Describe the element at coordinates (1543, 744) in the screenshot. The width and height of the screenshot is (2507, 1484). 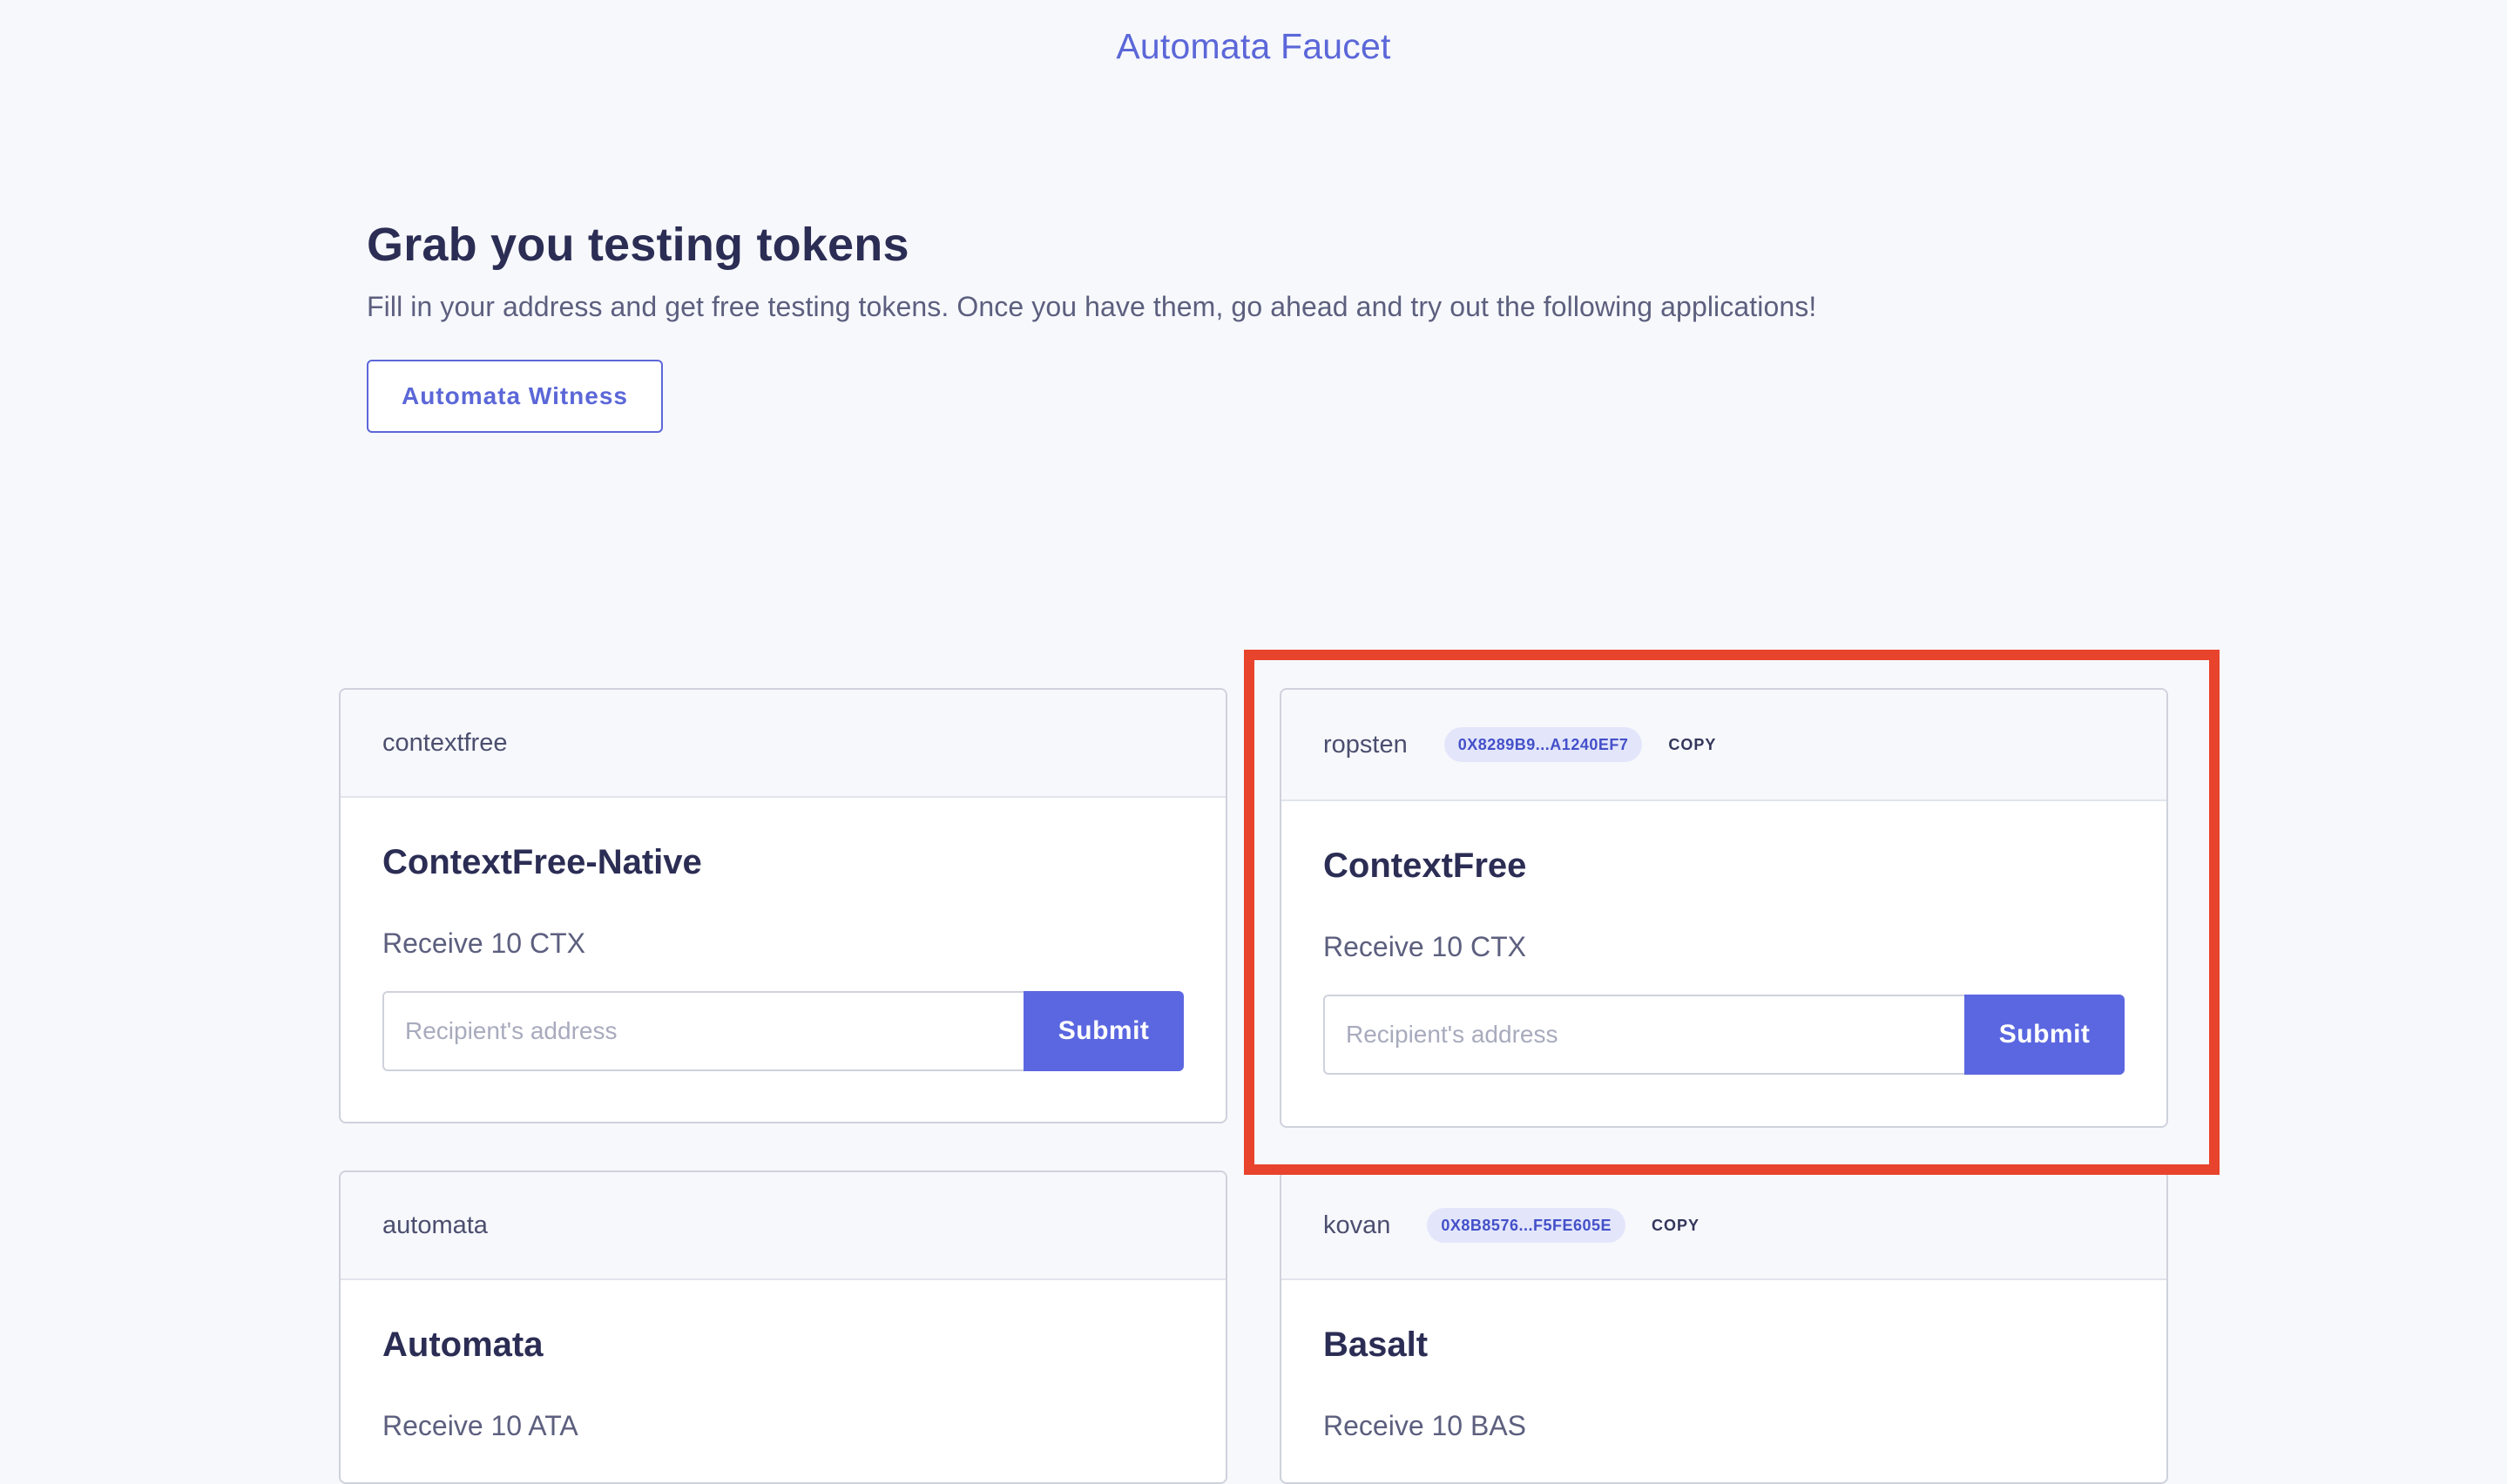
I see `contract-address-badge: 0X8289B9...A1240EF7` at that location.